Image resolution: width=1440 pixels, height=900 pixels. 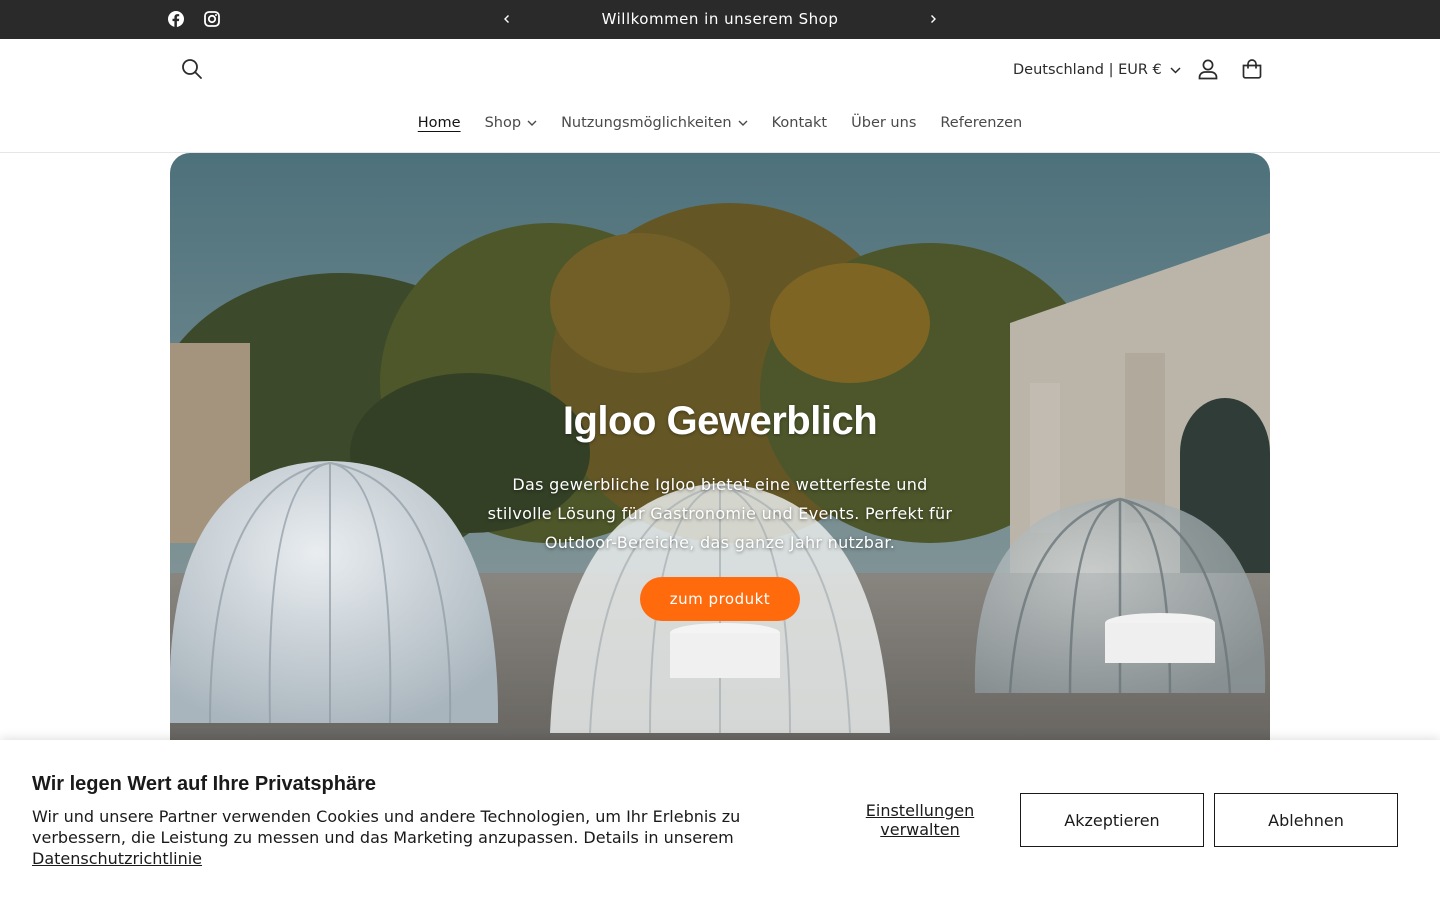 I want to click on chevron-right-icon, so click(x=933, y=19).